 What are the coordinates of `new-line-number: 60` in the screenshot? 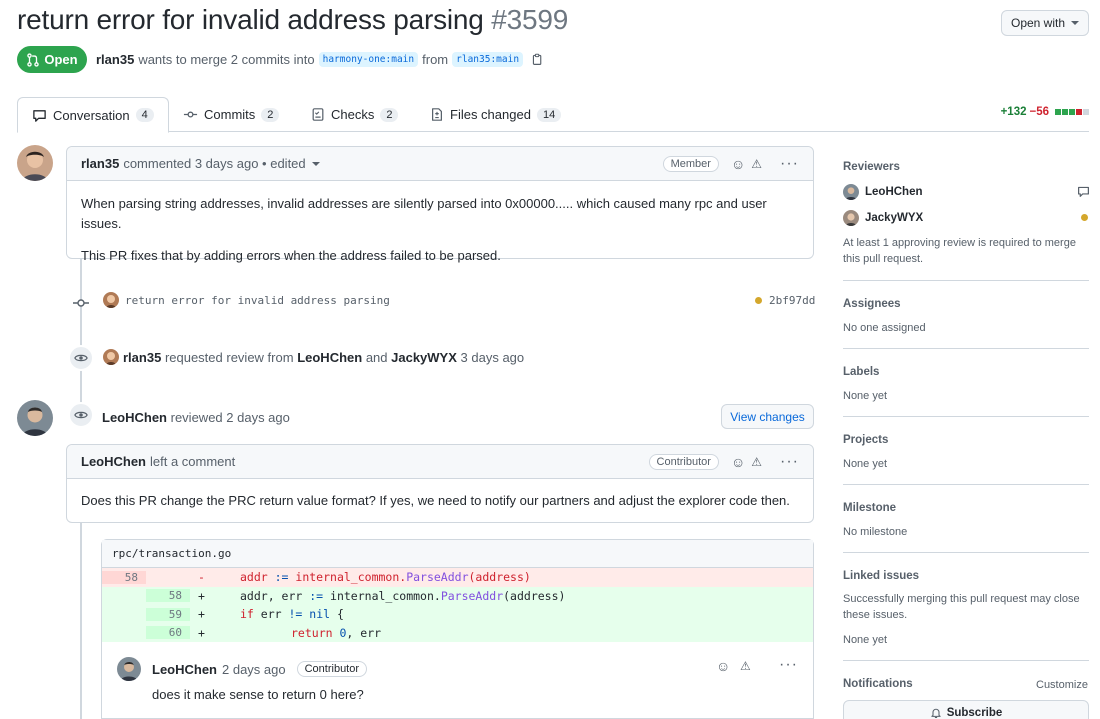 It's located at (168, 633).